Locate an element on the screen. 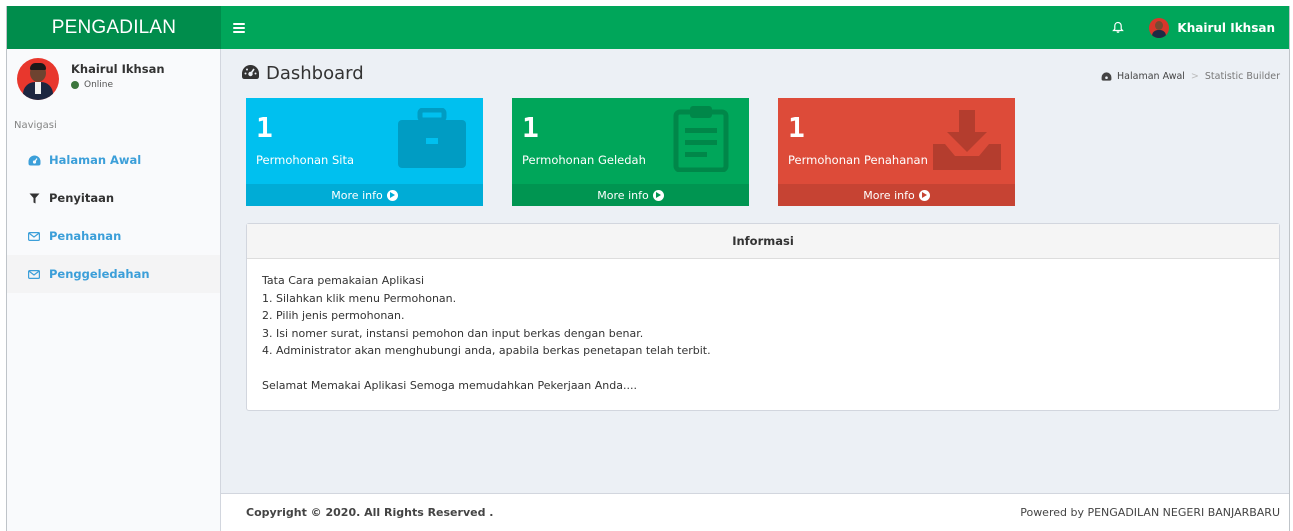 Image resolution: width=1293 pixels, height=531 pixels. filter-icon is located at coordinates (34, 198).